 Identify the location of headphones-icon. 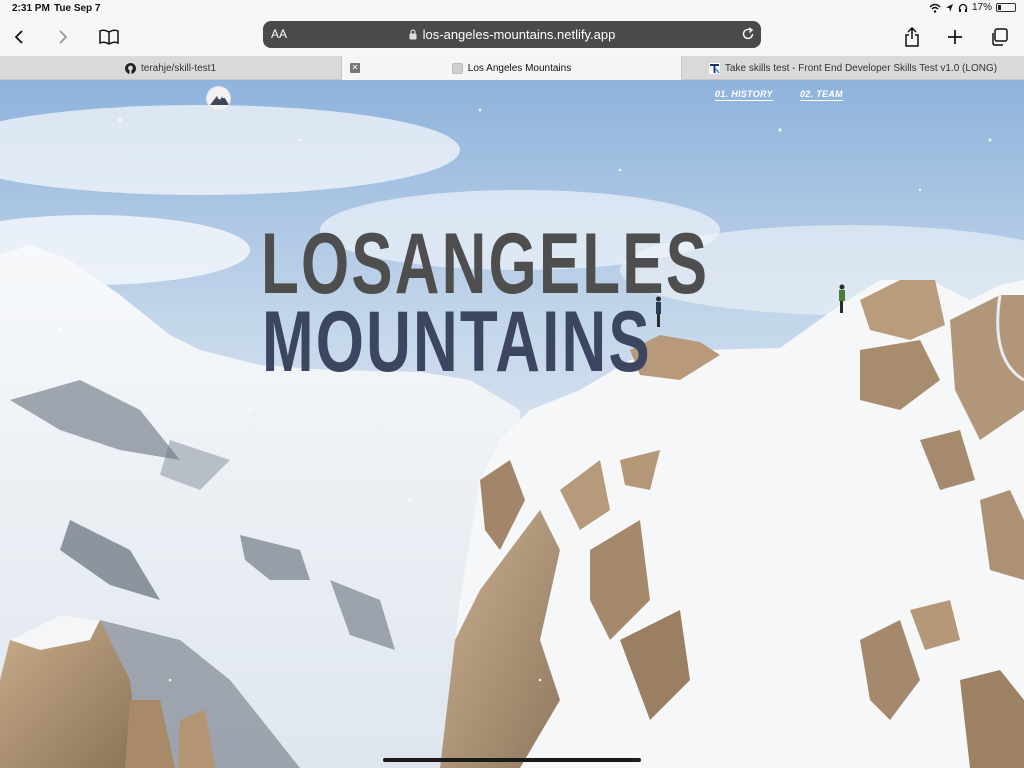
(963, 7).